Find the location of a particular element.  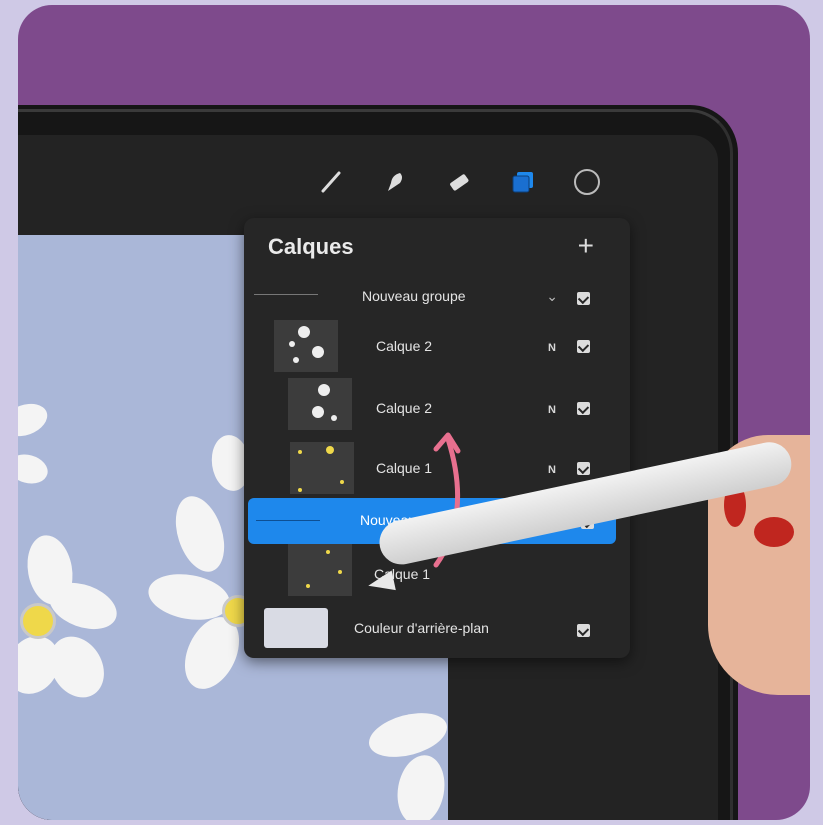

chevron-down-icon: ⌄ is located at coordinates (552, 296).